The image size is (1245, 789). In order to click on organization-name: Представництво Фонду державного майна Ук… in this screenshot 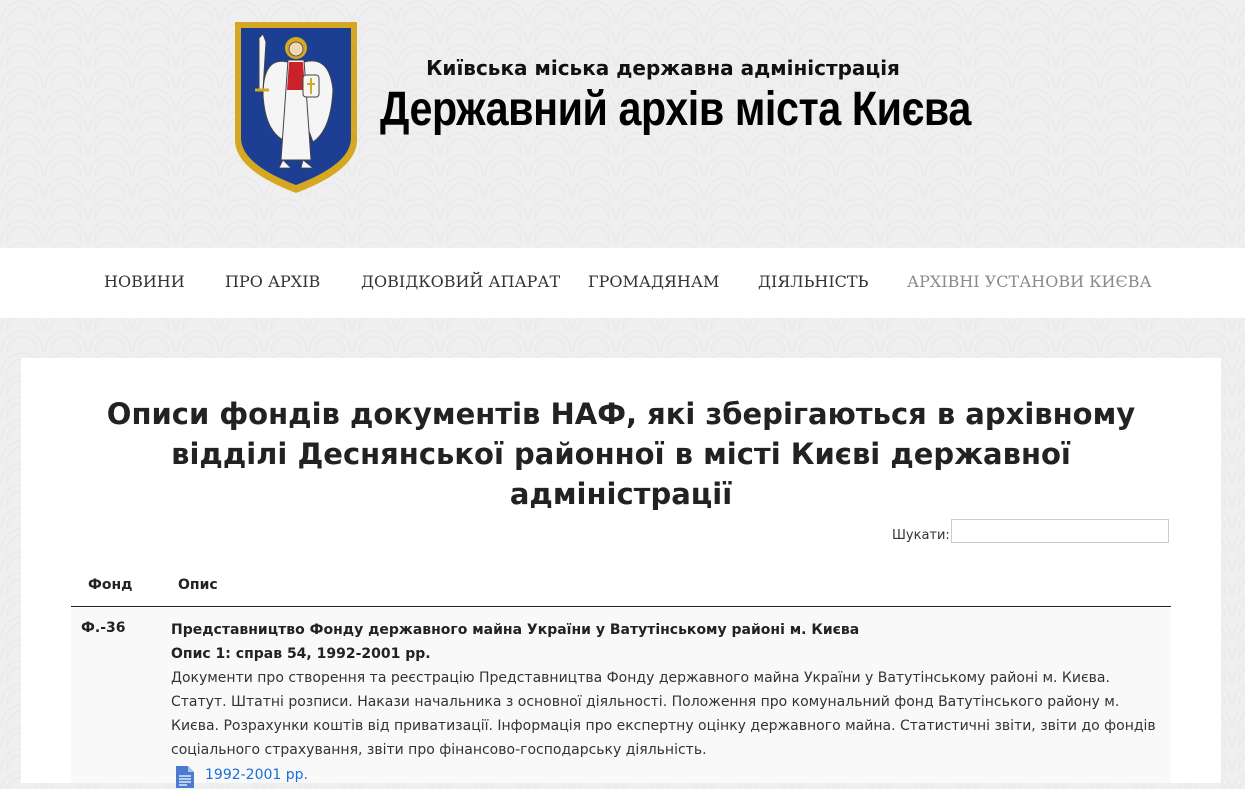, I will do `click(515, 630)`.